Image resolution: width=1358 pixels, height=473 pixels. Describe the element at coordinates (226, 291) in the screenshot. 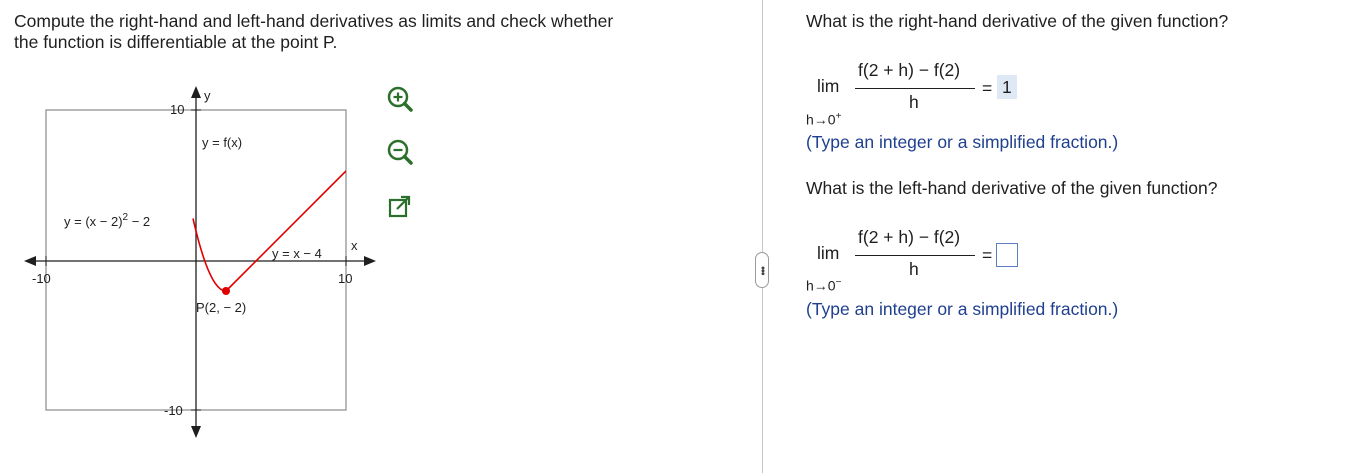

I see `point-p-marker` at that location.